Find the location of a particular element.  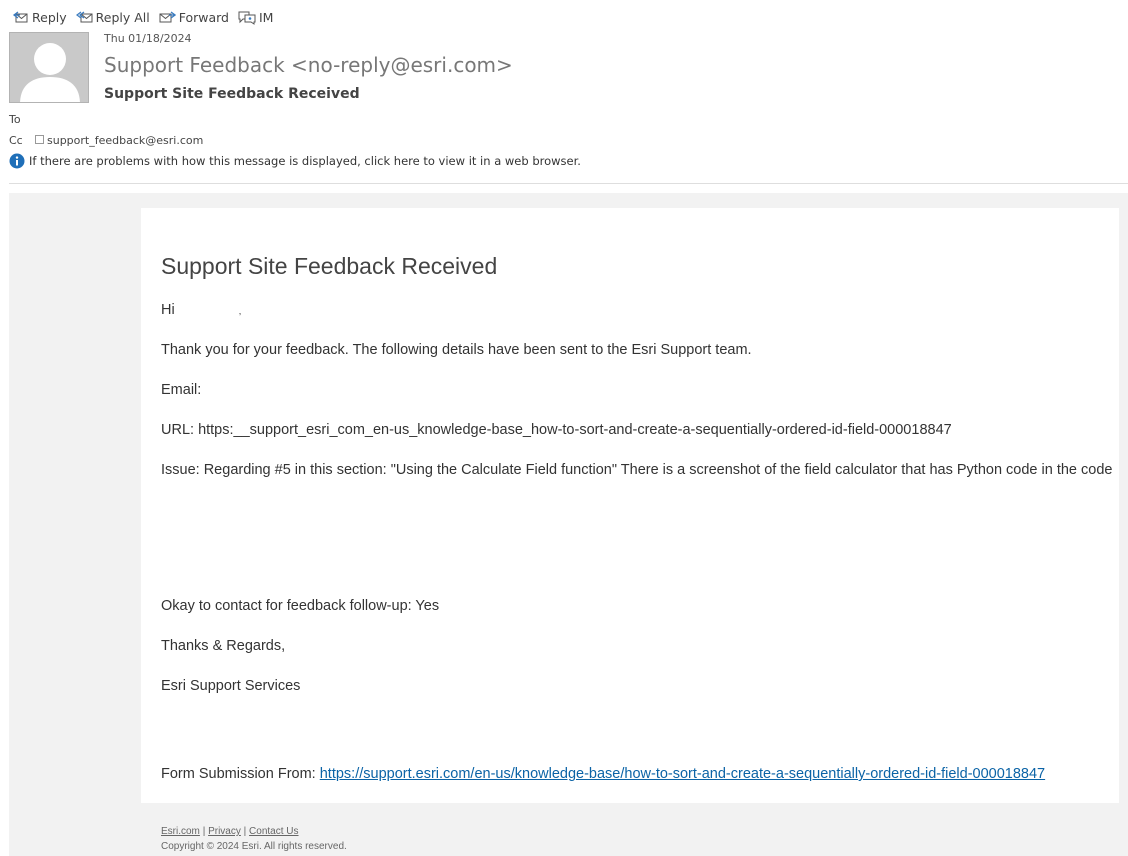

reply-icon is located at coordinates (20, 16).